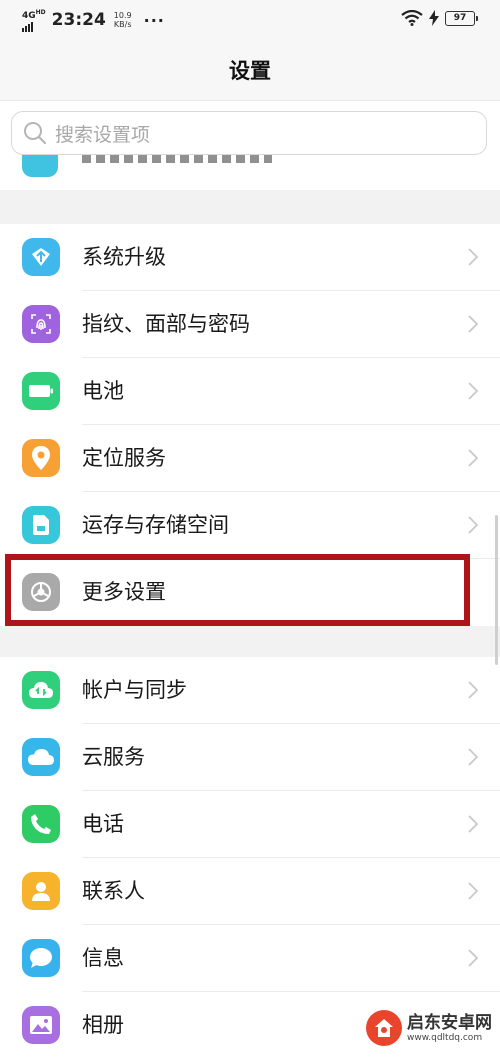 This screenshot has width=500, height=1059. I want to click on page-title: 设置, so click(250, 71).